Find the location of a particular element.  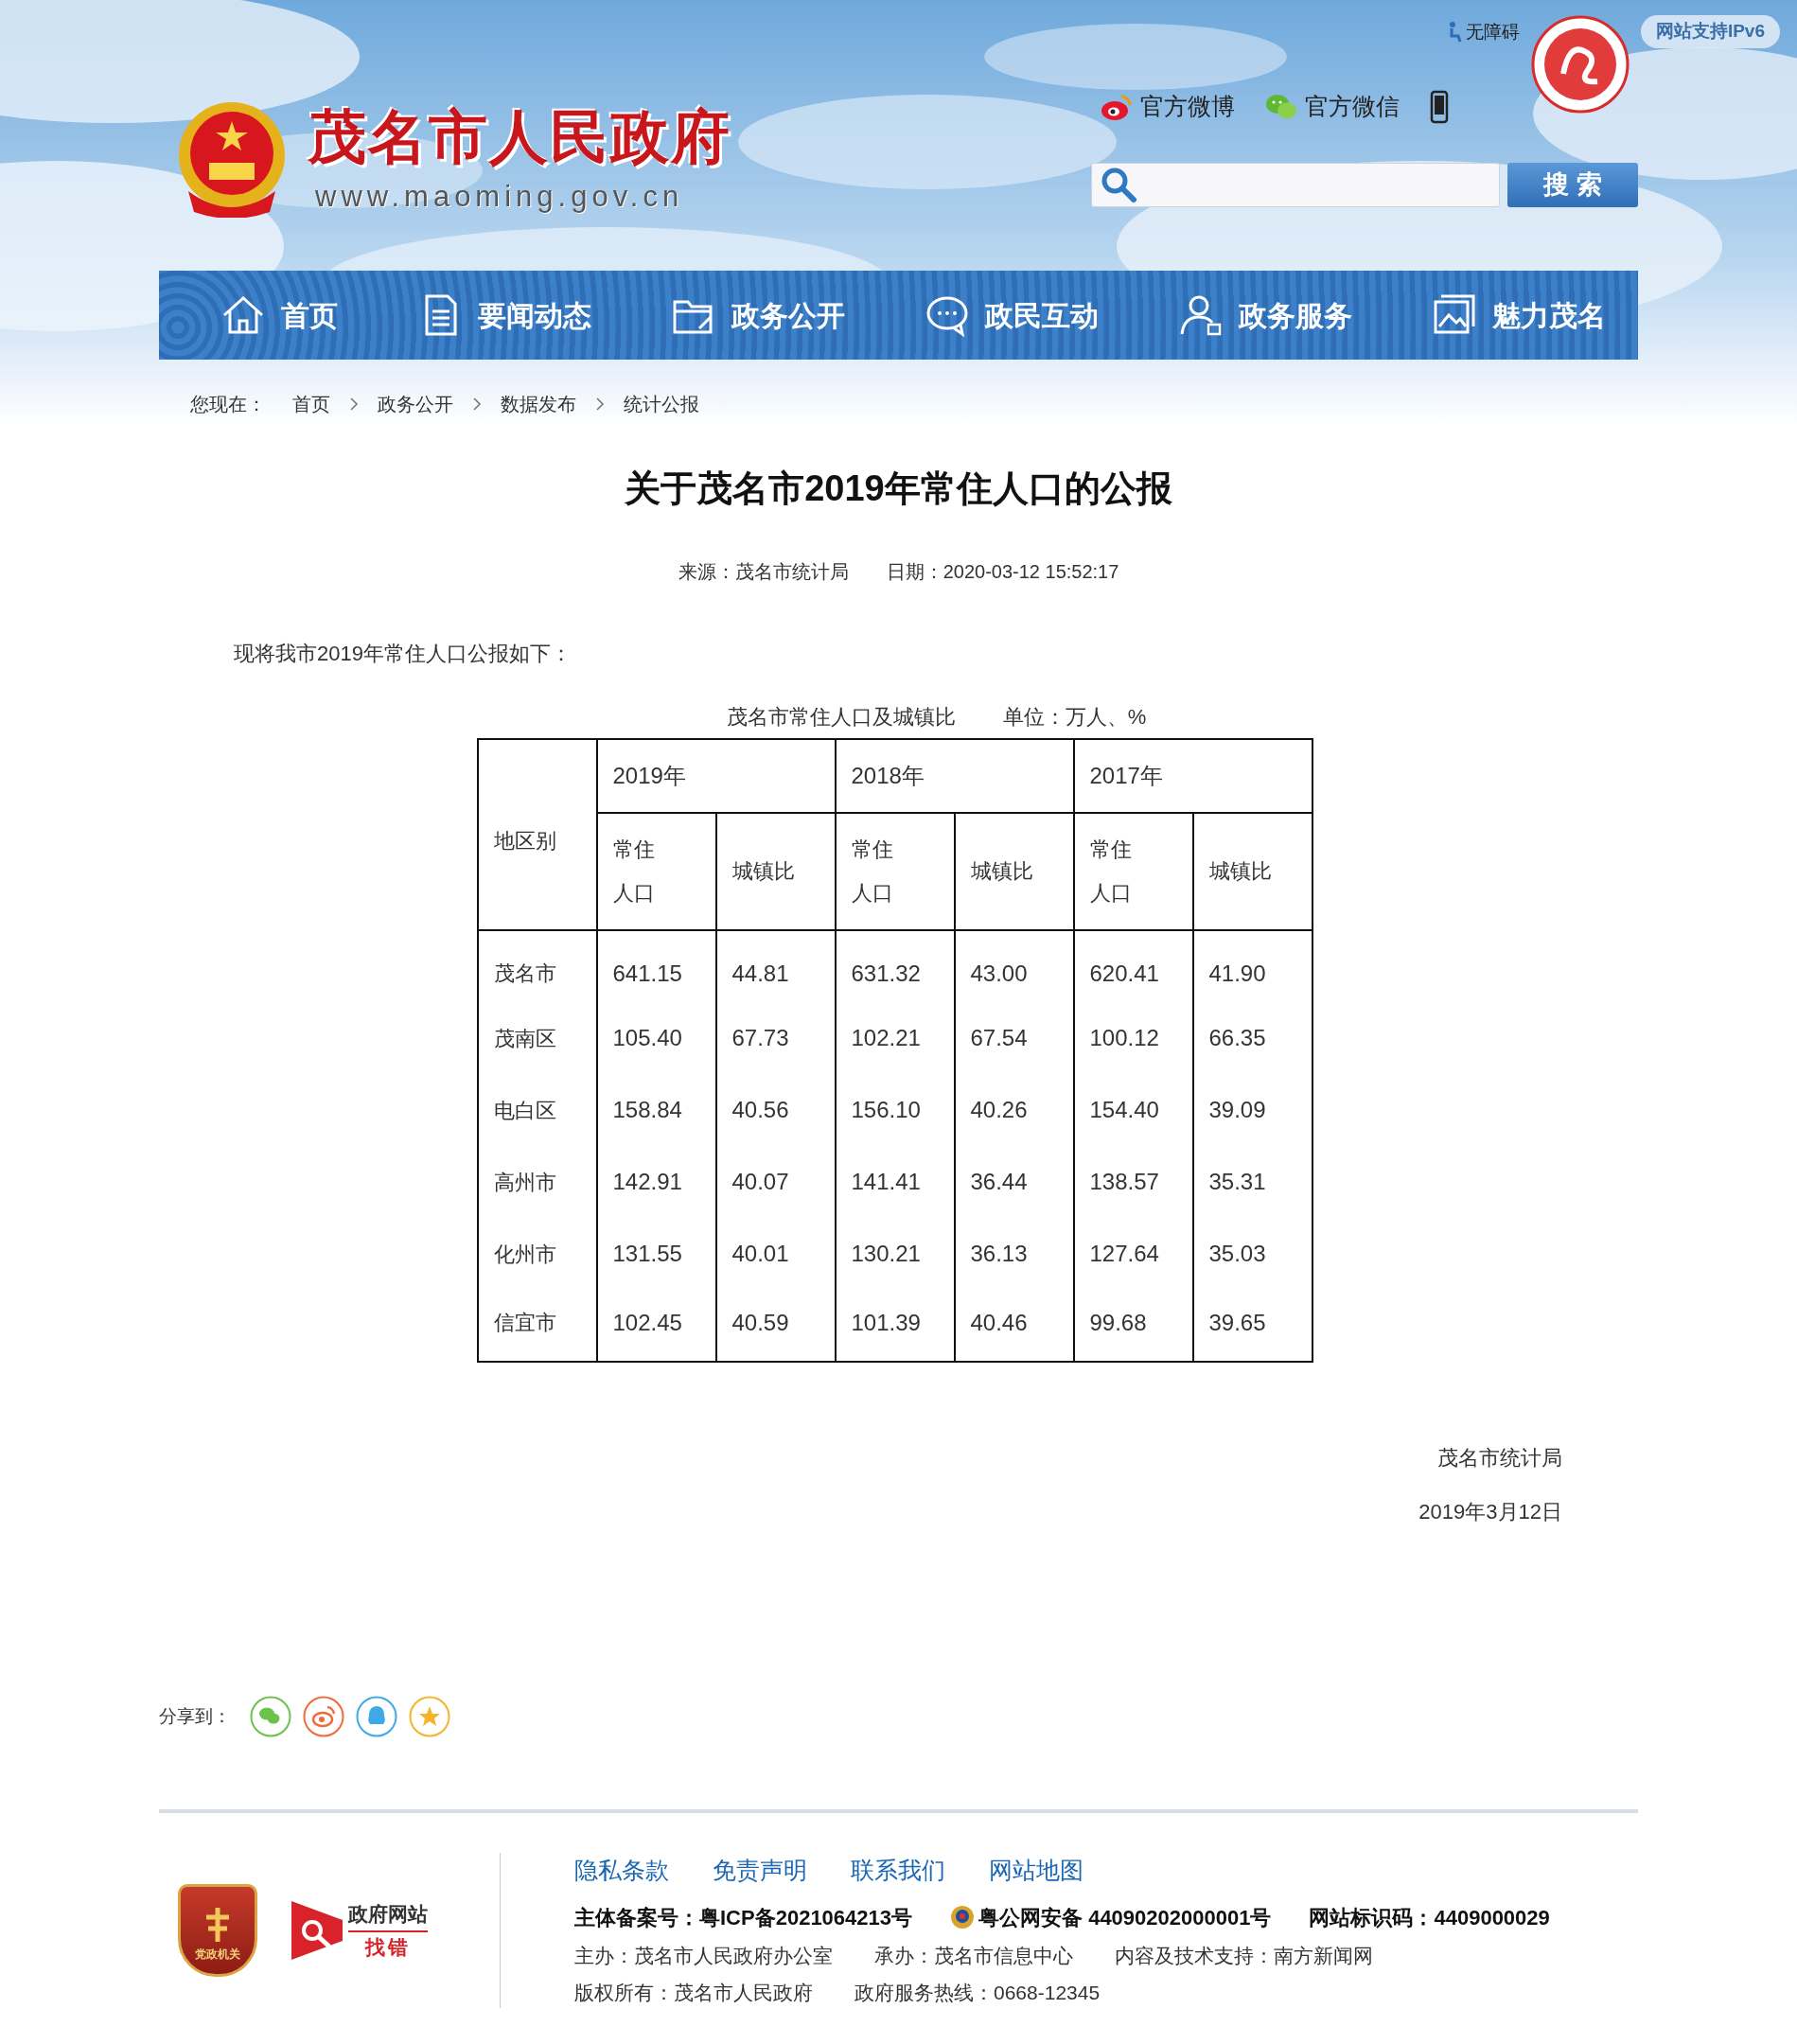

chat-bubbles-icon is located at coordinates (1281, 106).